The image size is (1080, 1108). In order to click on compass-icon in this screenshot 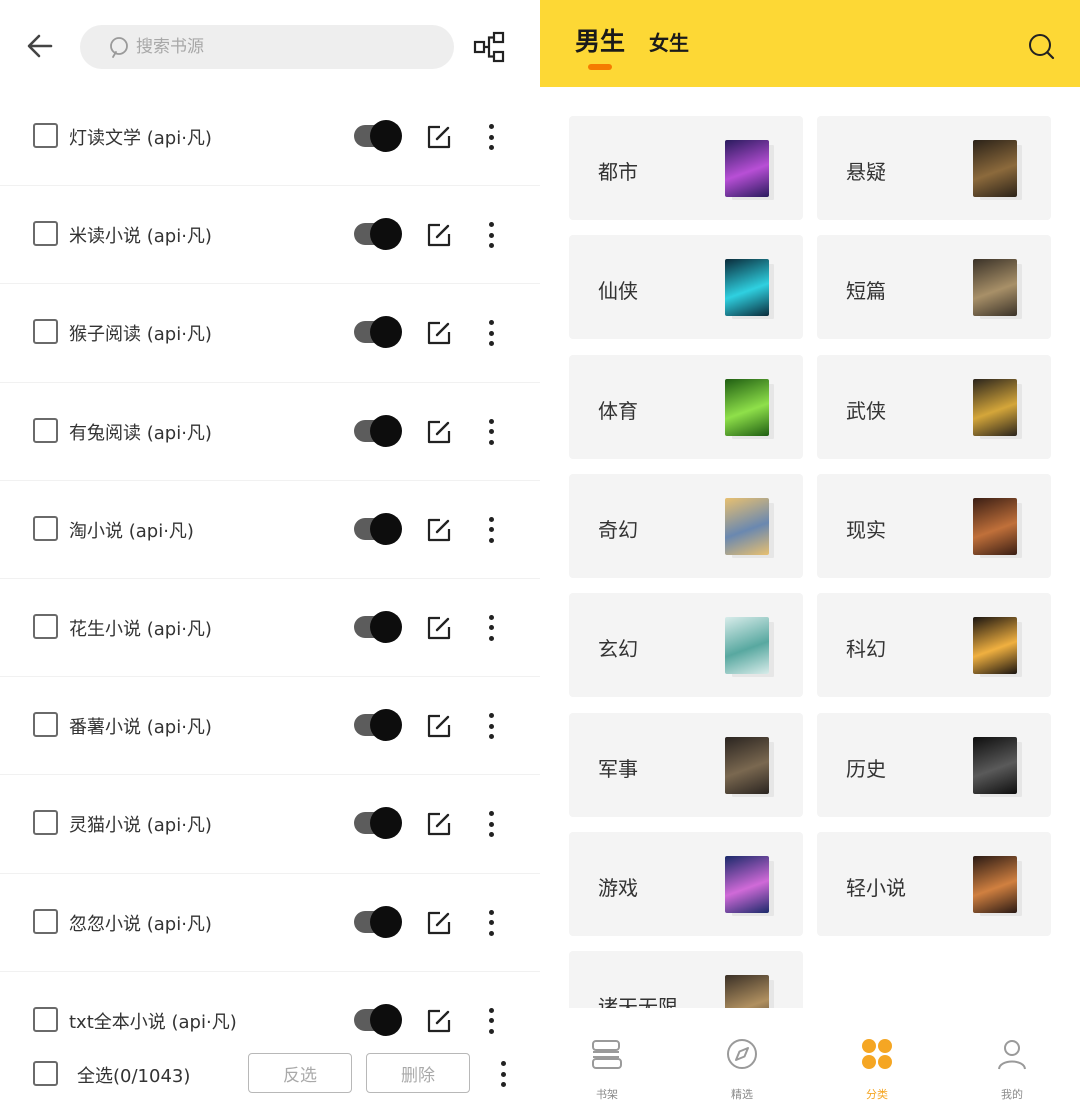, I will do `click(742, 1056)`.